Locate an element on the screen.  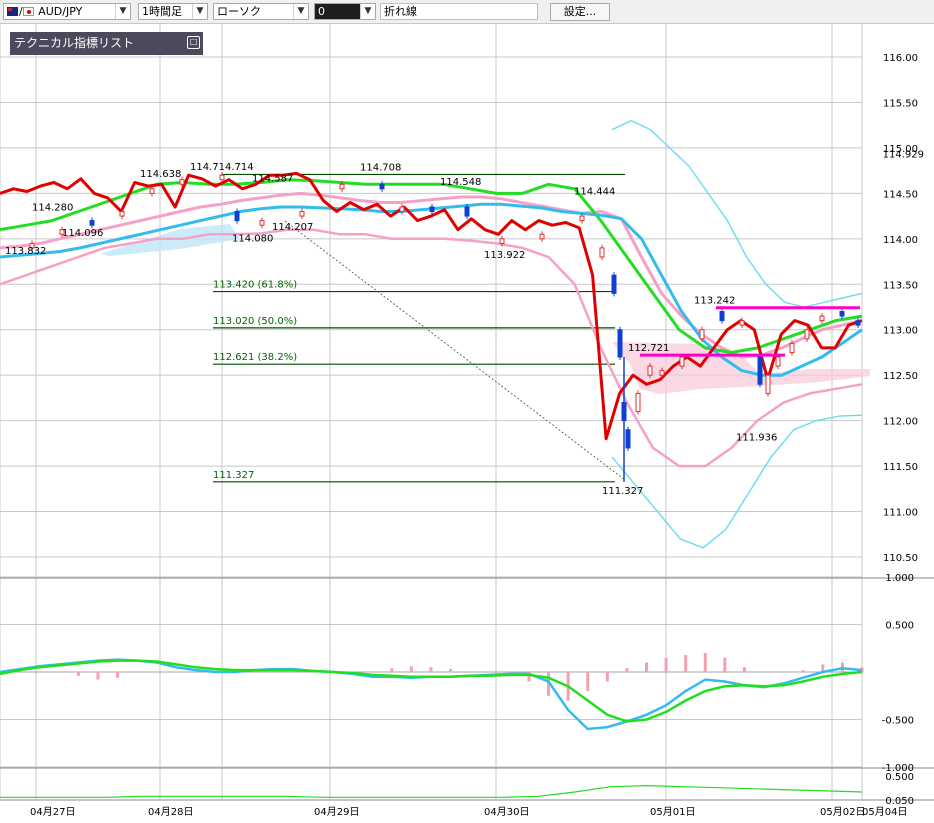
price-annotation: 114.096 is located at coordinates (82, 233).